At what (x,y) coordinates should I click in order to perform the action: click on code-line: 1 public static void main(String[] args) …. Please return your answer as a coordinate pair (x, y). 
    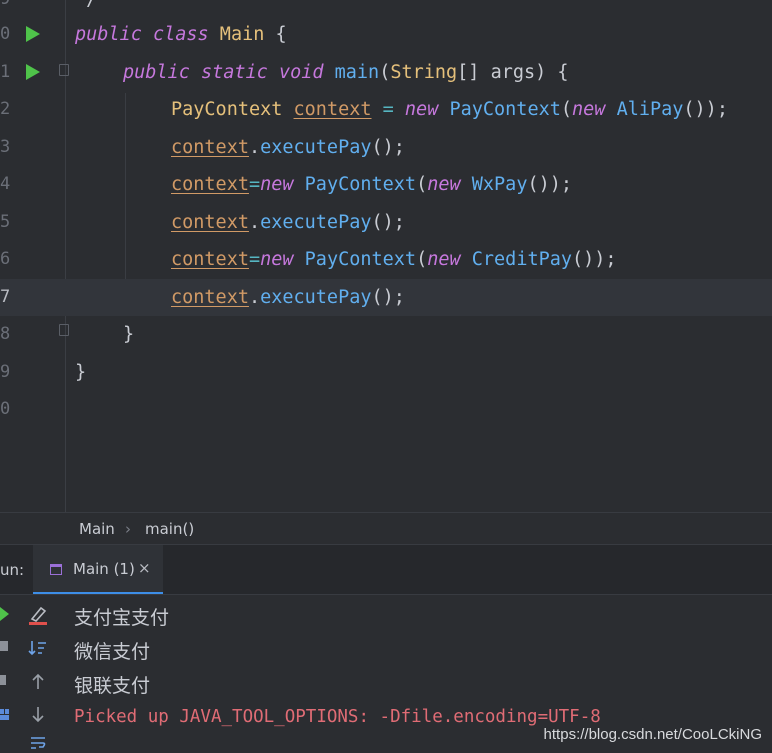
    Looking at the image, I should click on (386, 72).